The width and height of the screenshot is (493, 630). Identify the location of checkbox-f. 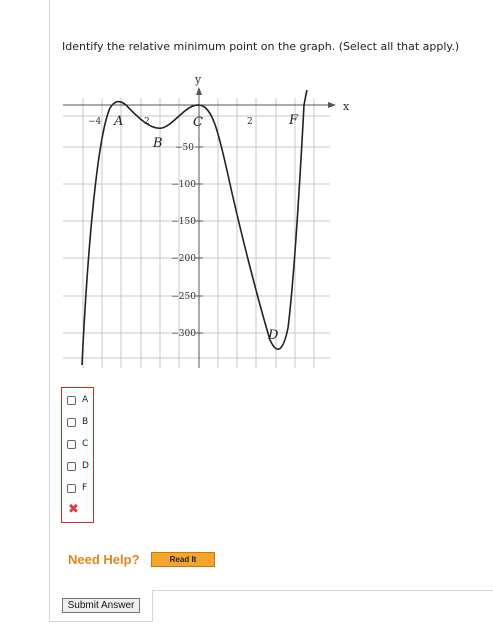
(71, 488).